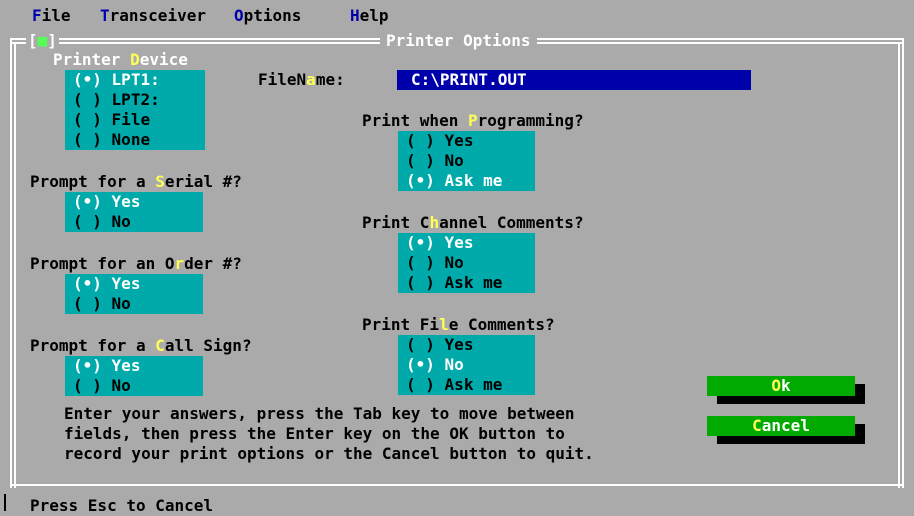 This screenshot has width=914, height=516. I want to click on order-group: (•) Yes ( ) No, so click(134, 294).